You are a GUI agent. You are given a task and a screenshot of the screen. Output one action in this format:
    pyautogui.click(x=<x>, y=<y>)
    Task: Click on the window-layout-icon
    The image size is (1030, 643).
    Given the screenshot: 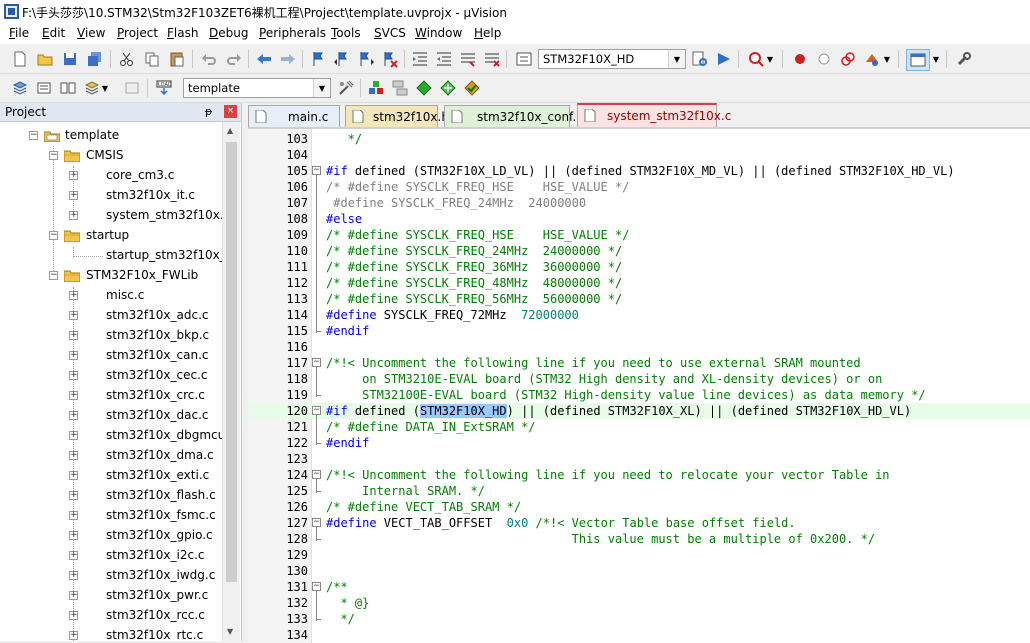 What is the action you would take?
    pyautogui.click(x=918, y=60)
    